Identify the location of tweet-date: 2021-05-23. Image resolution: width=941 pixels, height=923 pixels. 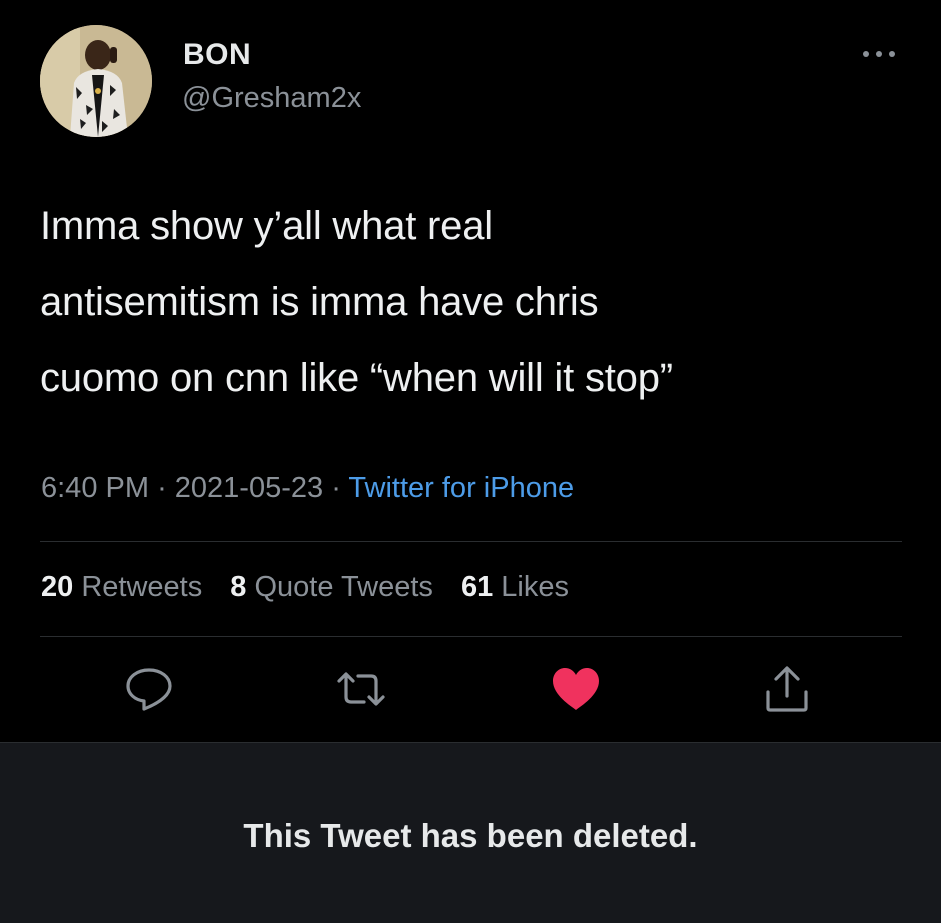
(249, 488).